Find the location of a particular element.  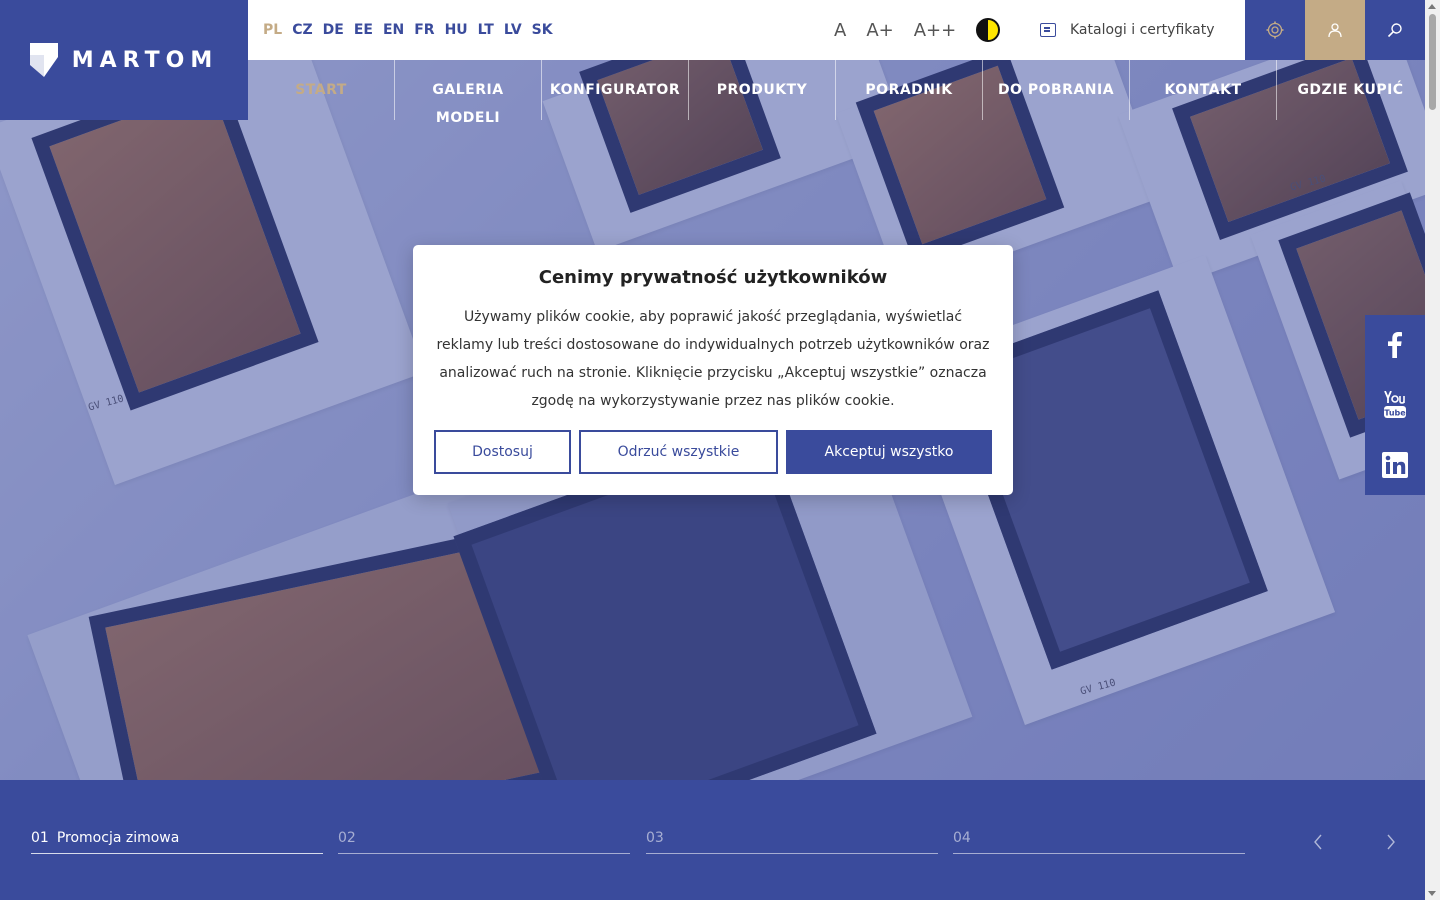

chevron-right-icon is located at coordinates (1391, 842).